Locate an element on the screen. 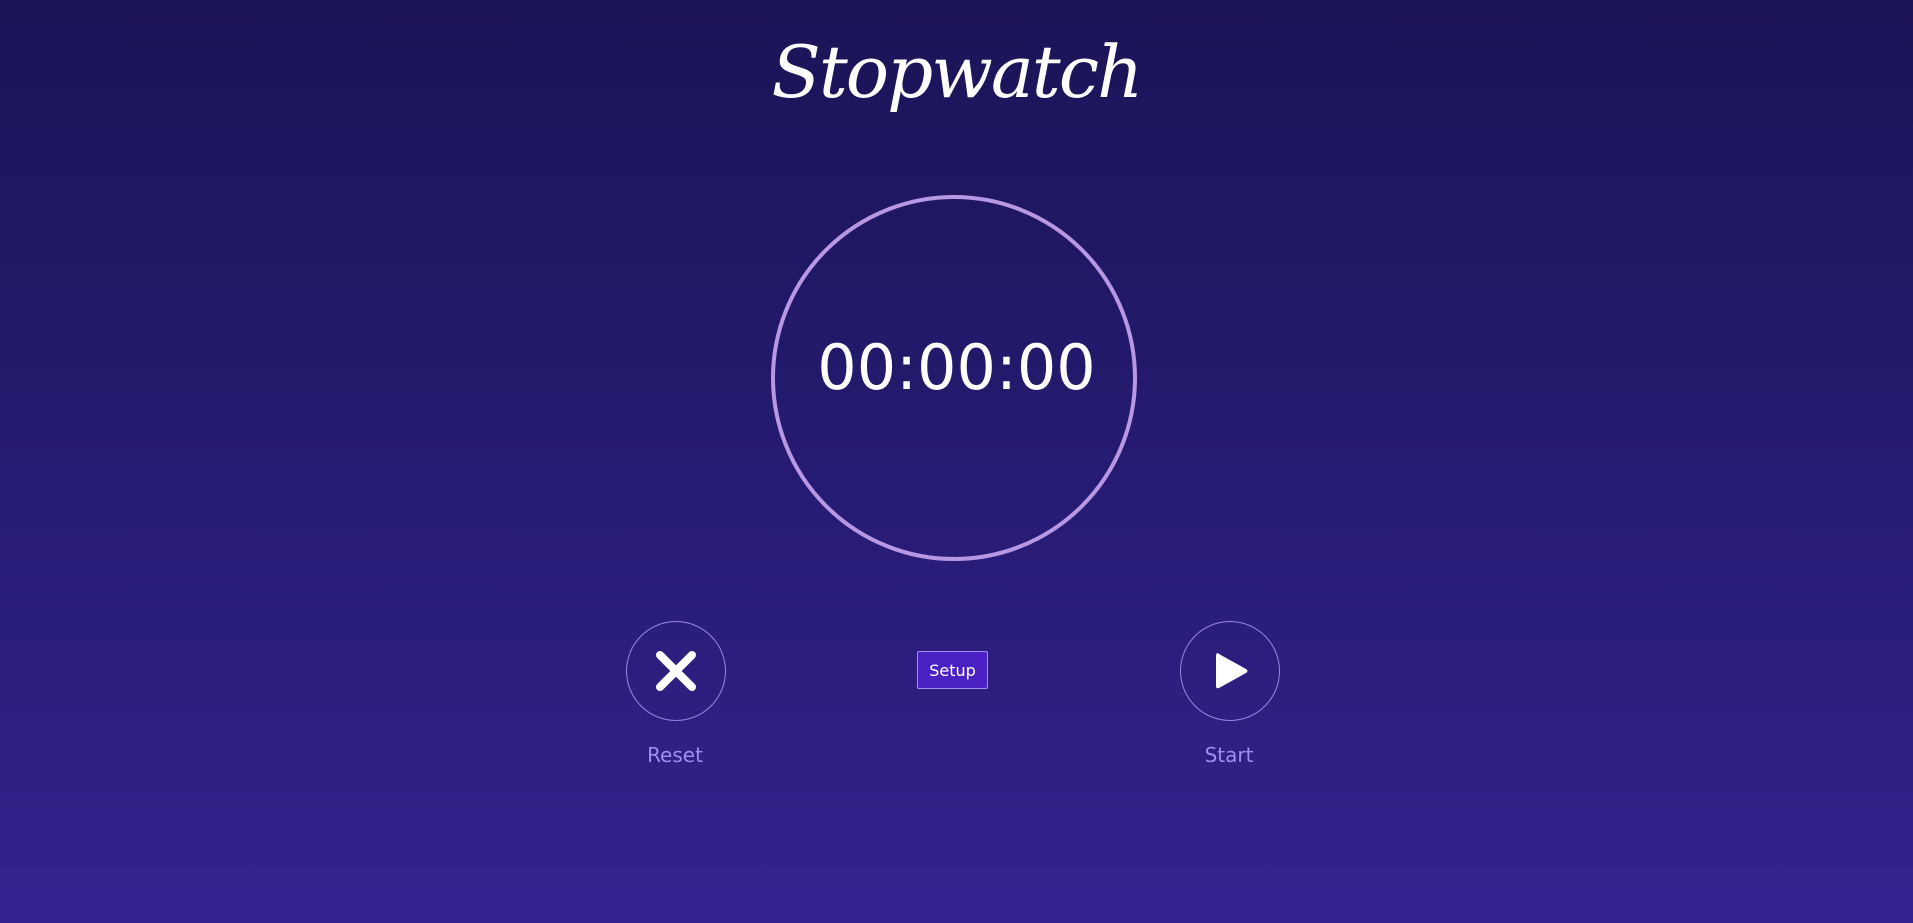 The height and width of the screenshot is (923, 1913). close-icon is located at coordinates (676, 671).